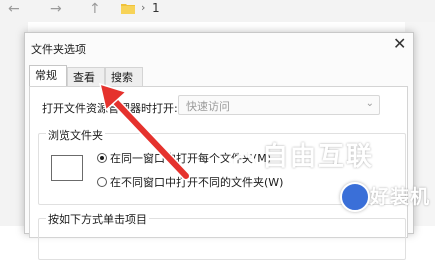  What do you see at coordinates (400, 197) in the screenshot?
I see `watermark-badge-text: 好装机` at bounding box center [400, 197].